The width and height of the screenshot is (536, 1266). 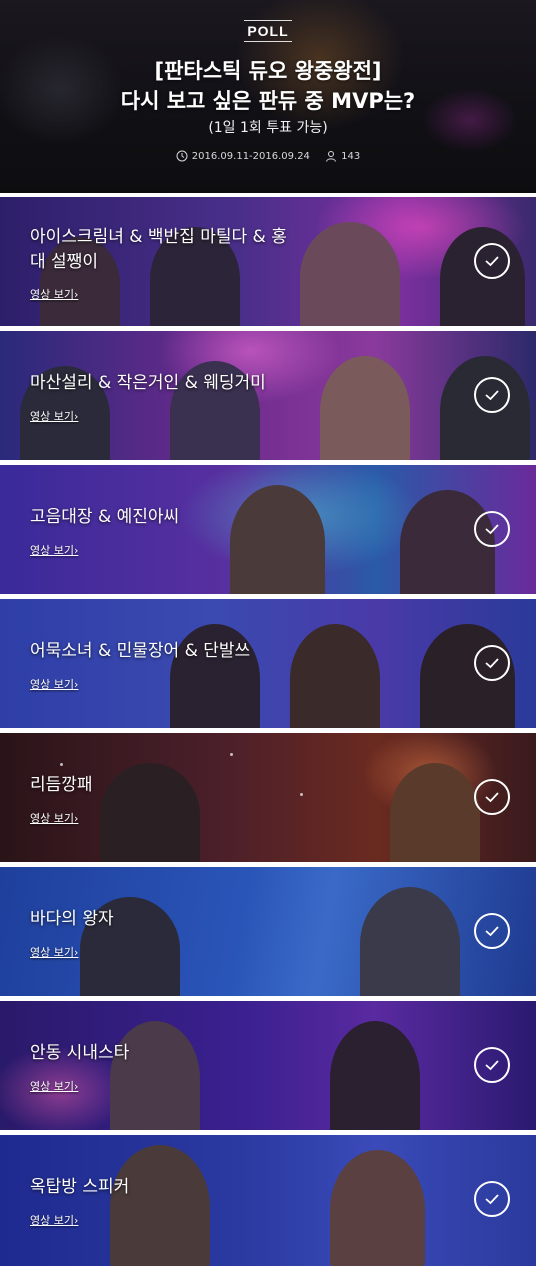 I want to click on candidate-card-1: 아이스크림녀 & 백반집 마틸다 & 홍대 설쨍이 영상 보기›, so click(x=268, y=261).